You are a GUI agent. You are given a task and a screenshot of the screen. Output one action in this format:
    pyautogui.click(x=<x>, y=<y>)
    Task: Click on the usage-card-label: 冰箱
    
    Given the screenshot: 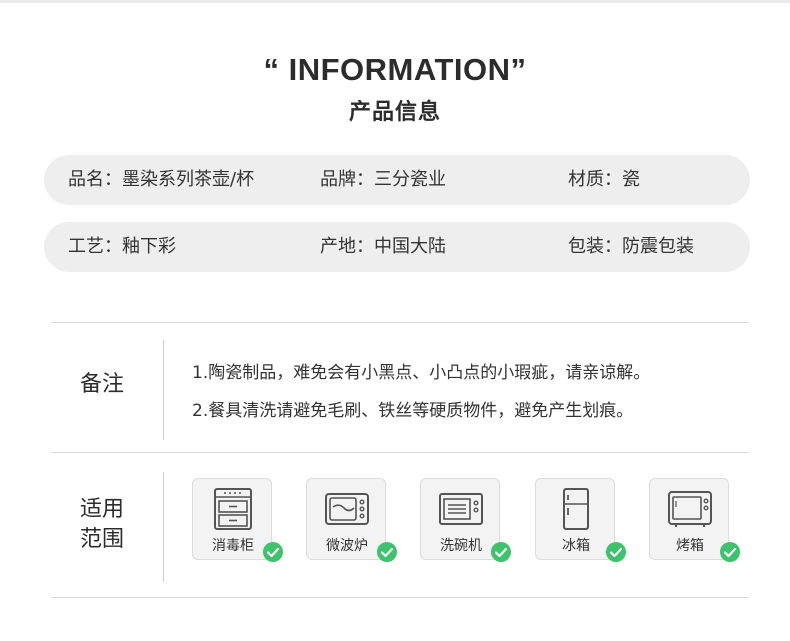 What is the action you would take?
    pyautogui.click(x=576, y=546)
    